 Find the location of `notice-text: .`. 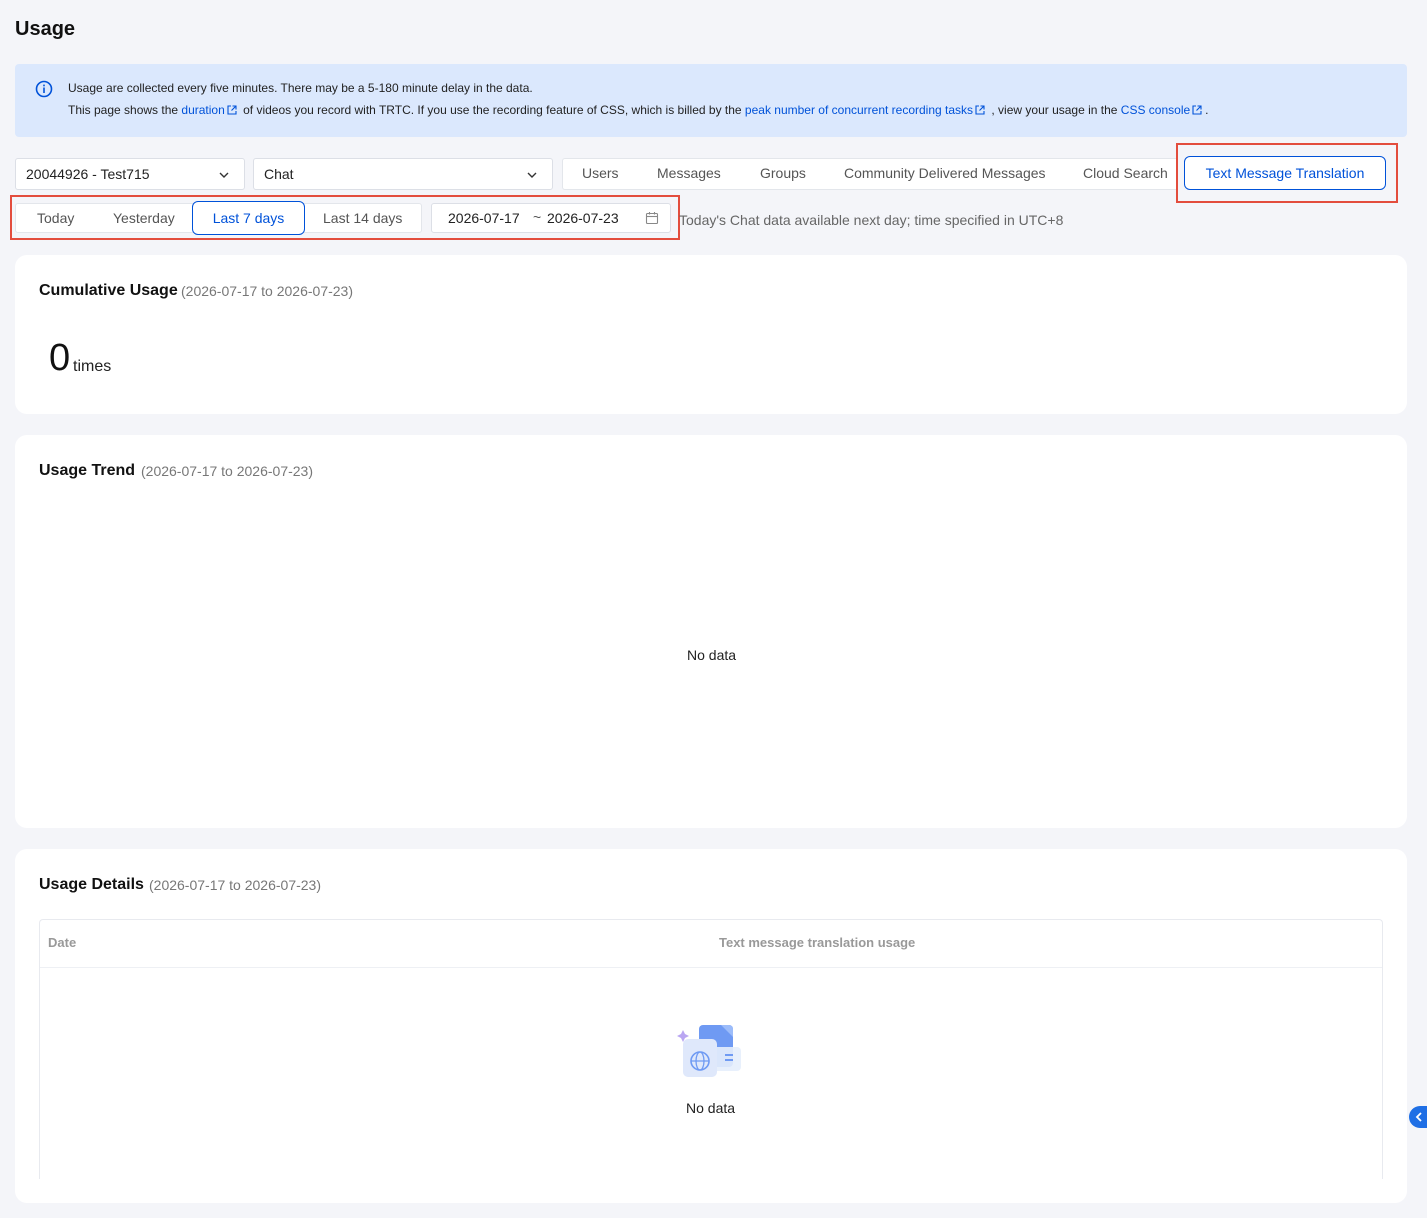

notice-text: . is located at coordinates (1207, 110).